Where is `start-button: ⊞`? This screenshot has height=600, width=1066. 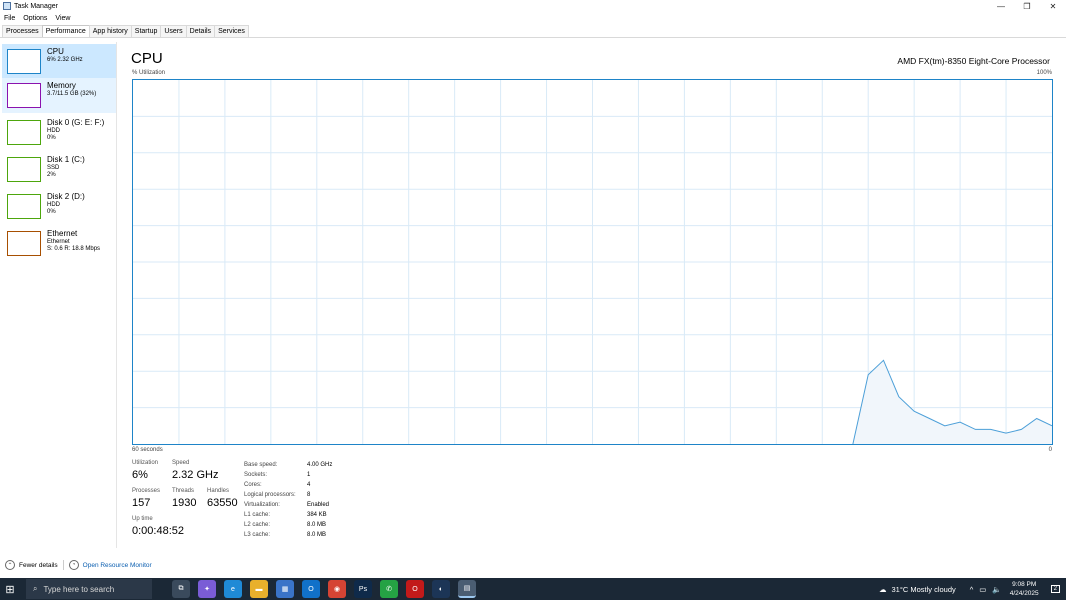 start-button: ⊞ is located at coordinates (10, 589).